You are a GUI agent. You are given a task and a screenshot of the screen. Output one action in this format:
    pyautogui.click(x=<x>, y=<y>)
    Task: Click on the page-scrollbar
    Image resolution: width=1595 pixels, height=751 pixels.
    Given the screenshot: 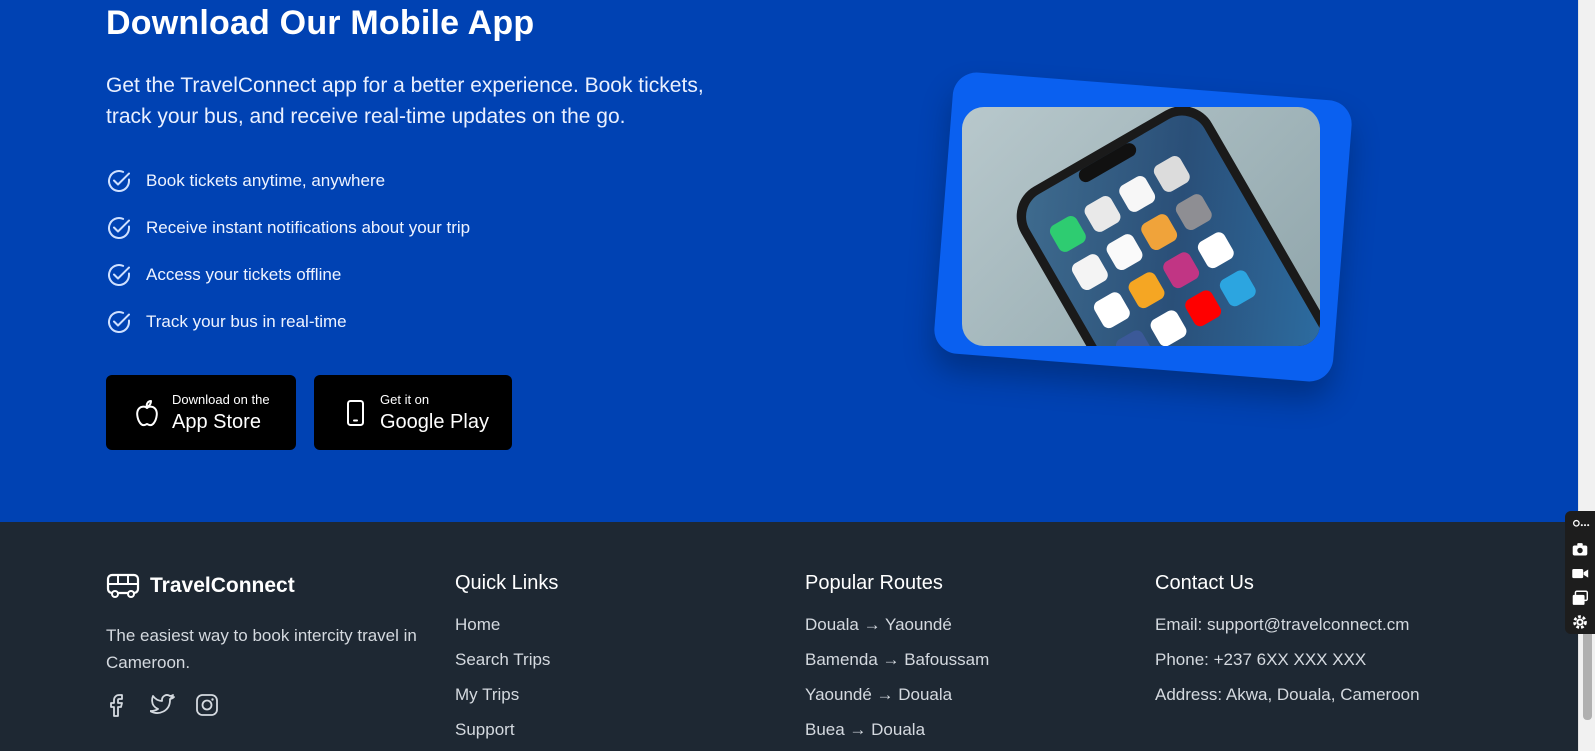 What is the action you would take?
    pyautogui.click(x=1586, y=375)
    